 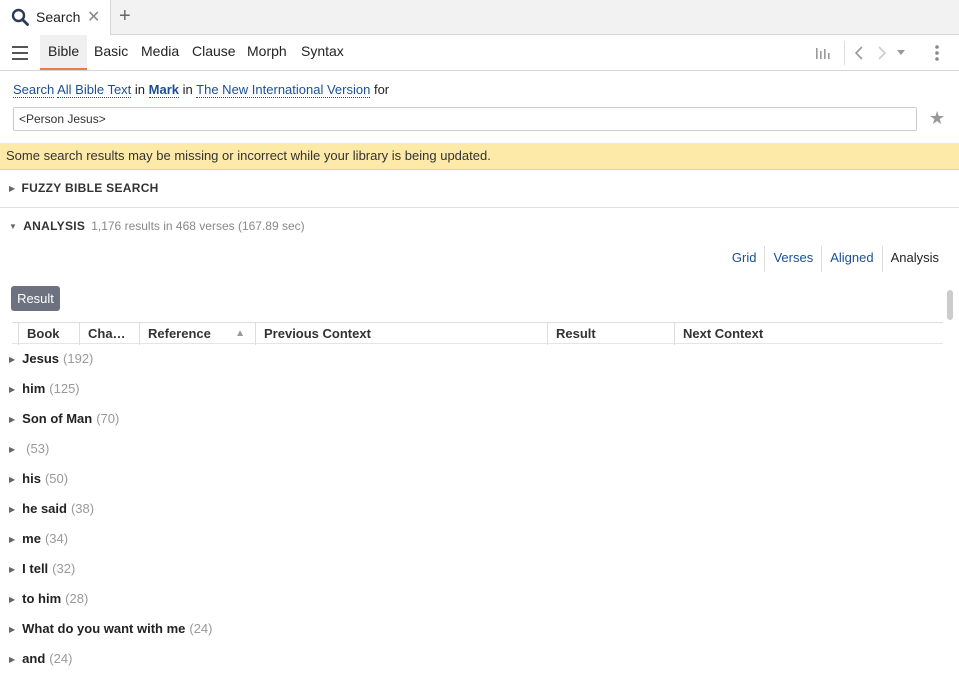 I want to click on list-item: ▶ me (34), so click(x=38, y=546).